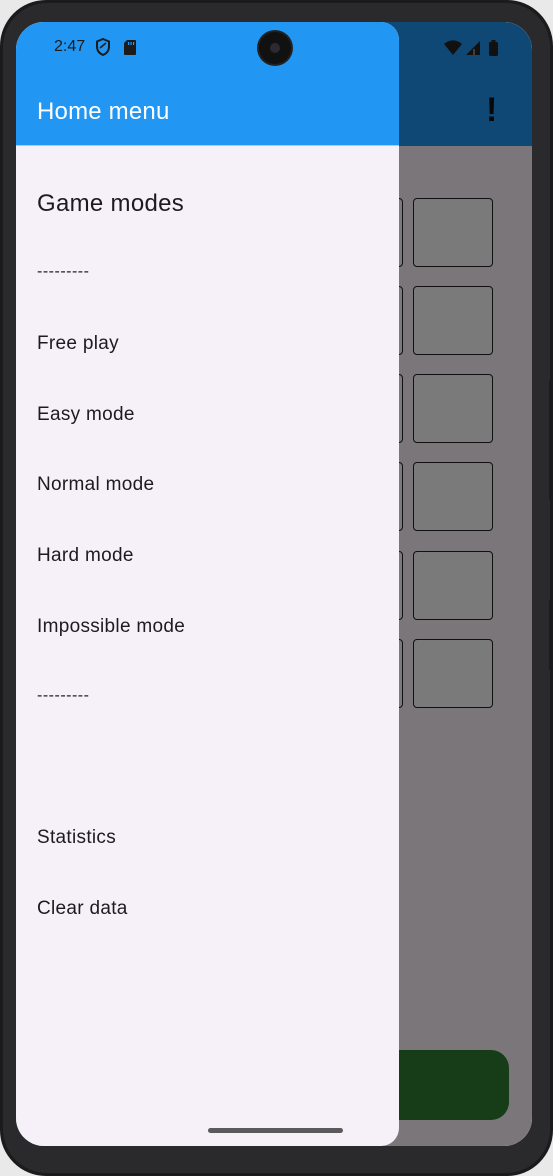 The width and height of the screenshot is (553, 1176). What do you see at coordinates (275, 1130) in the screenshot?
I see `gesture-navigation-bar` at bounding box center [275, 1130].